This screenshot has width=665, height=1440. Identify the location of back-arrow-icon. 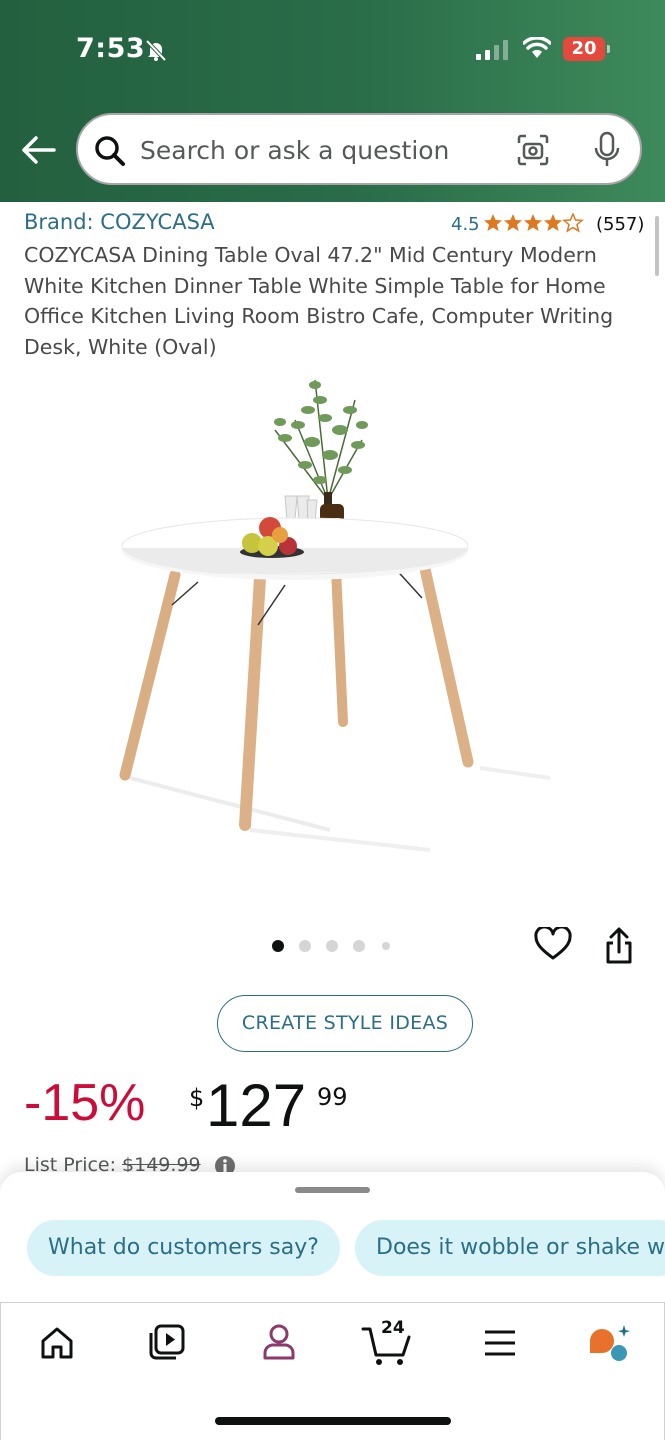
(38, 150).